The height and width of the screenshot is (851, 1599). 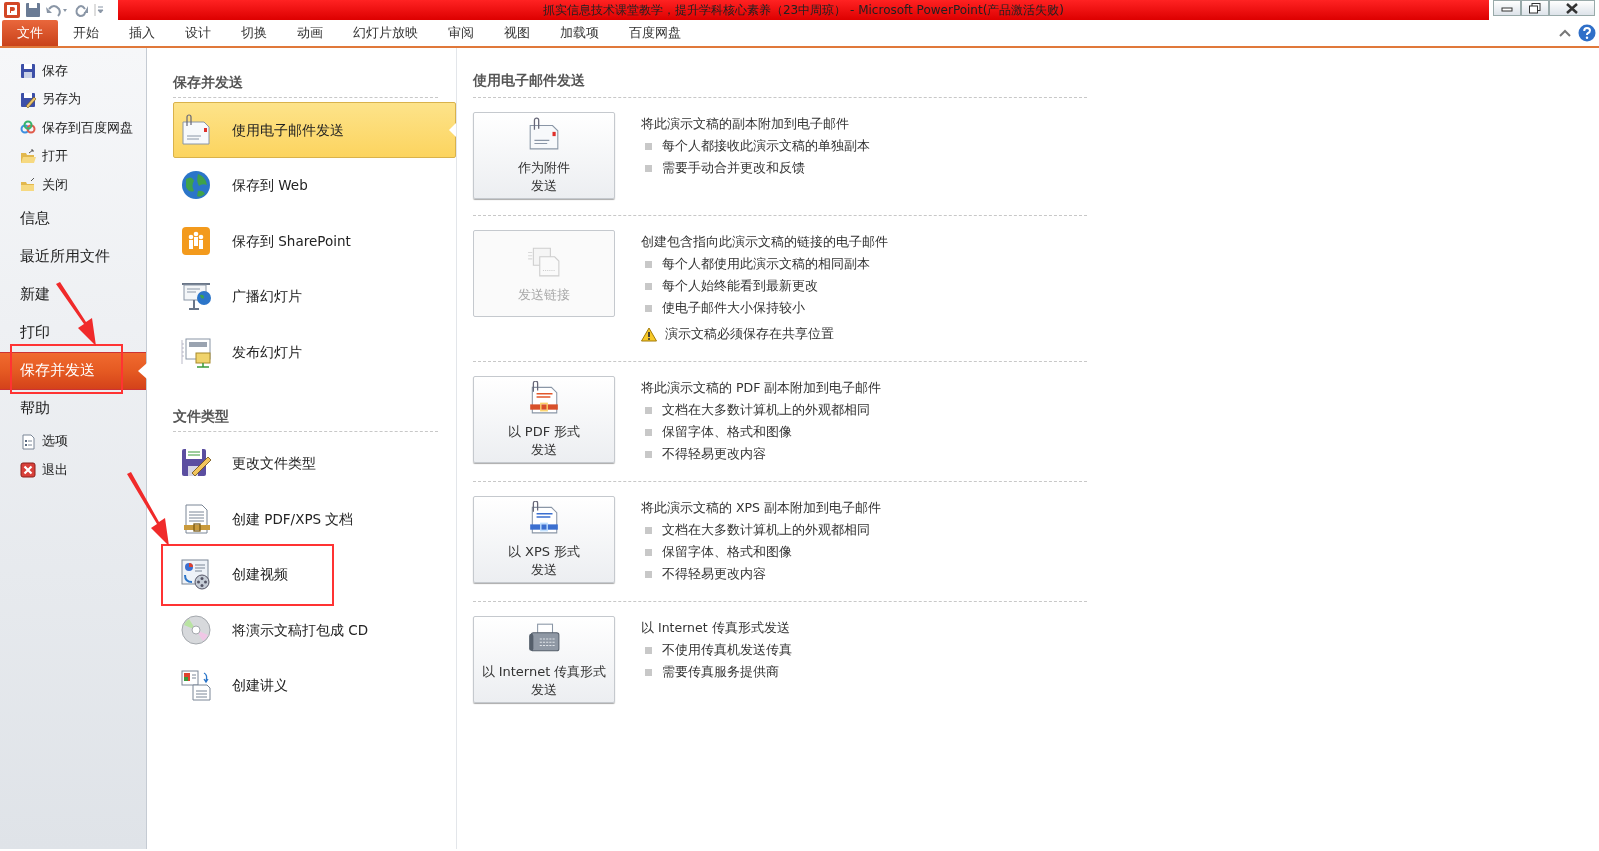 What do you see at coordinates (310, 33) in the screenshot?
I see `ribbon-tab: 动画` at bounding box center [310, 33].